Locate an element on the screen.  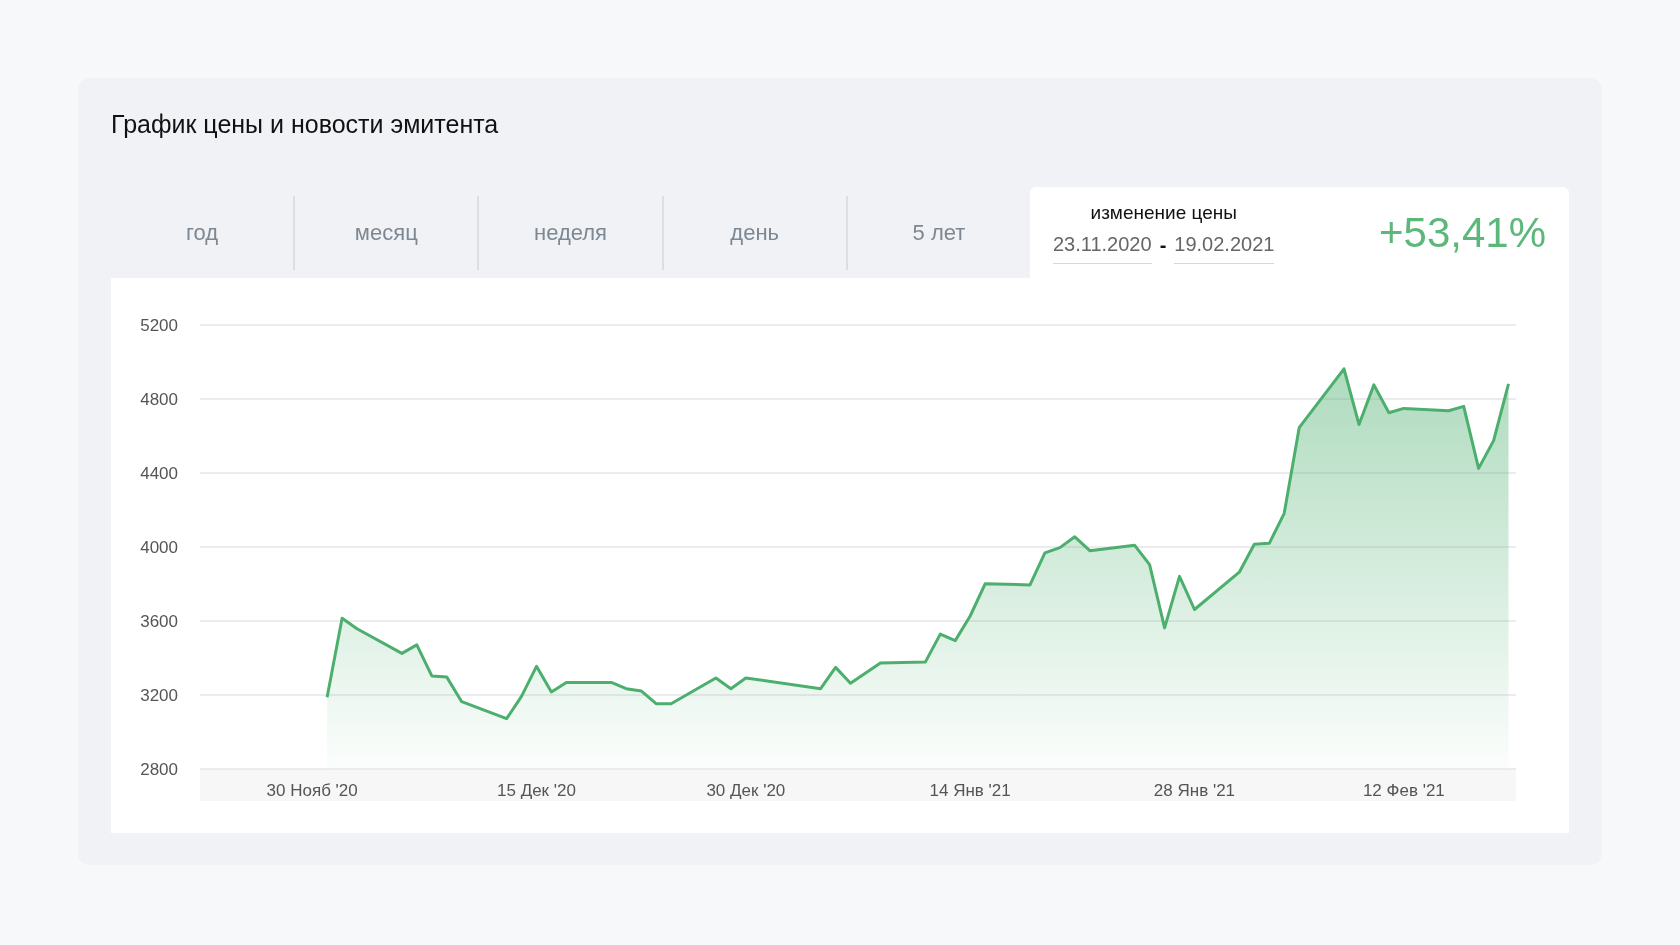
x-axis-label: 14 Янв '21 is located at coordinates (970, 790).